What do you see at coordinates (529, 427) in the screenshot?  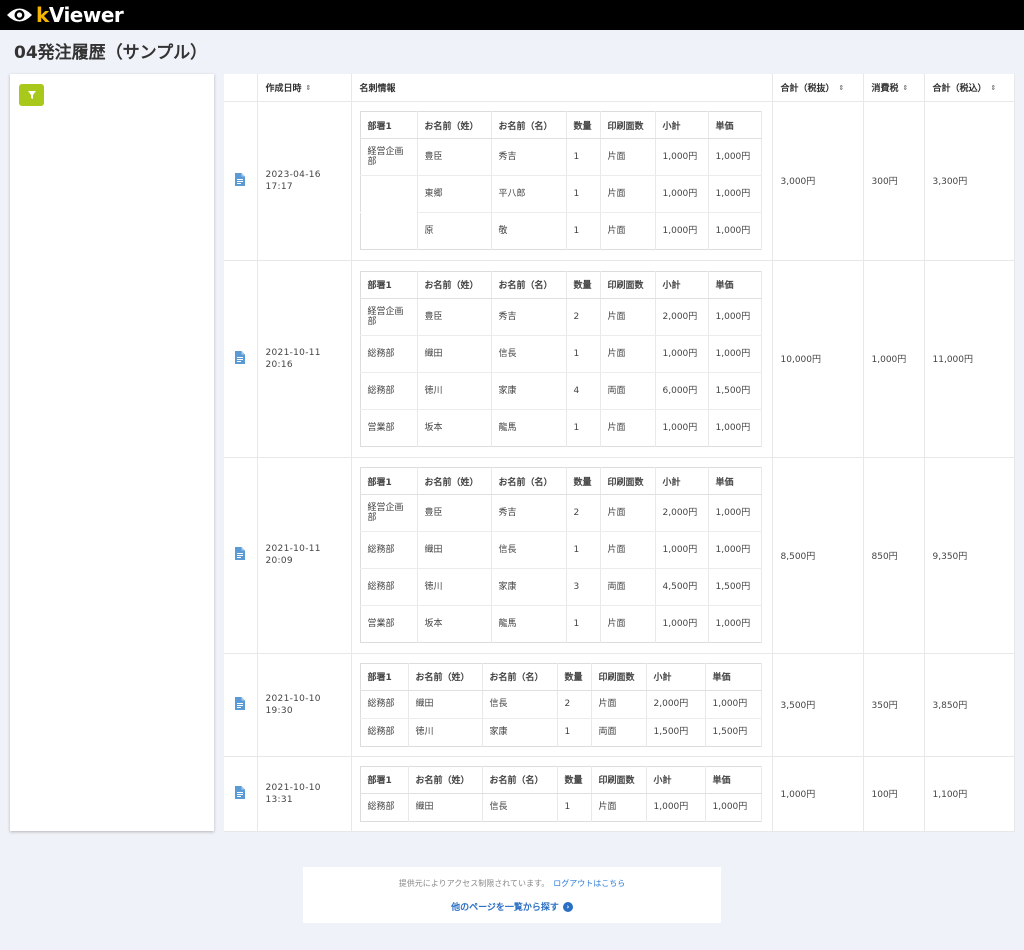 I see `card-item-first: 龍馬` at bounding box center [529, 427].